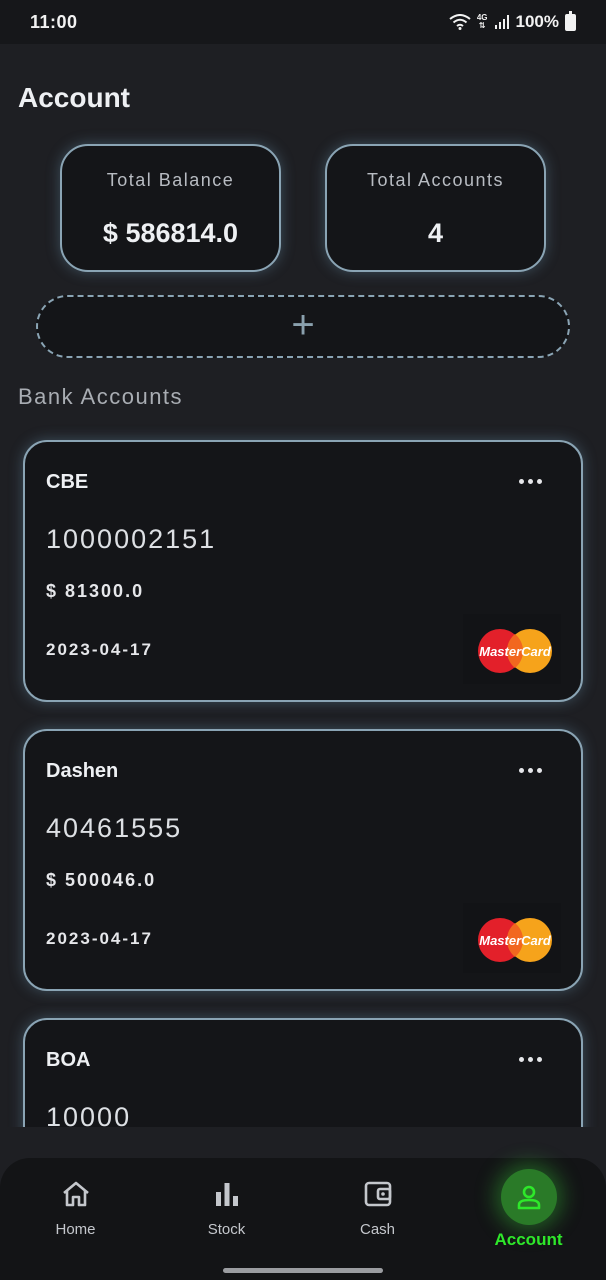 The image size is (606, 1280). I want to click on status-indicators: 4G ⇅ 100%, so click(512, 21).